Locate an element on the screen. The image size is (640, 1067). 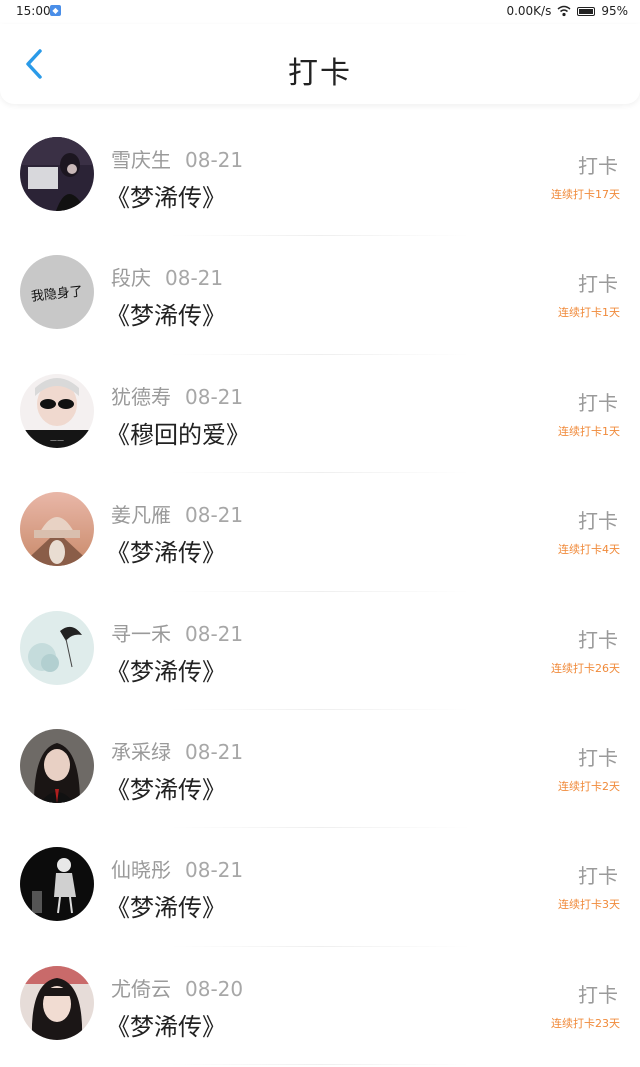
user-name-text: 承采绿 is located at coordinates (141, 751).